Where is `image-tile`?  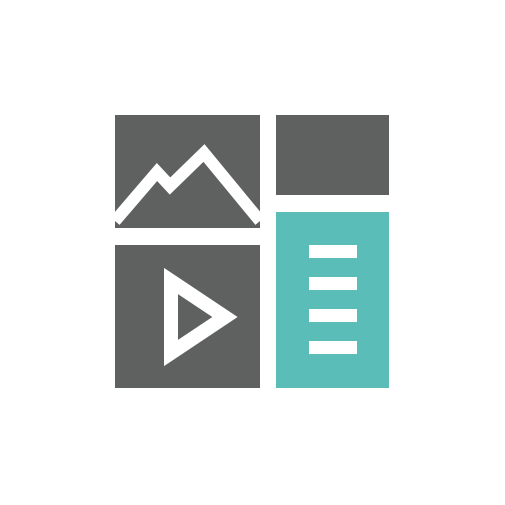
image-tile is located at coordinates (187, 171).